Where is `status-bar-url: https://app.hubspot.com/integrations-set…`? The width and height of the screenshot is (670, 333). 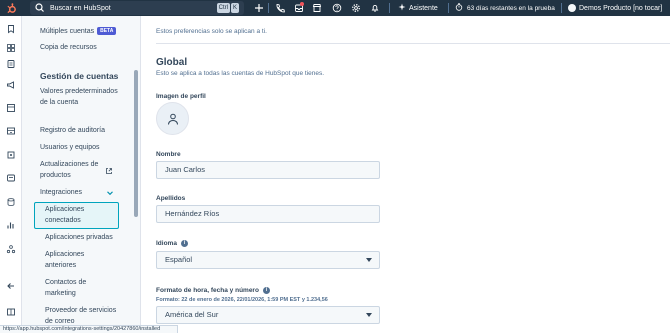 status-bar-url: https://app.hubspot.com/integrations-set… is located at coordinates (89, 329).